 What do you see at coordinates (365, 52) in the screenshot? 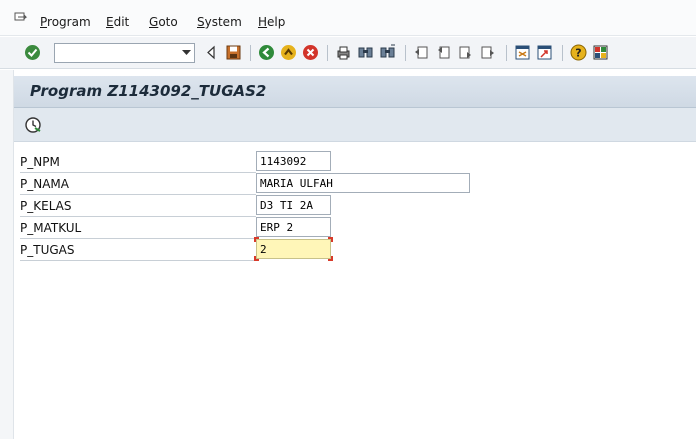
I see `find-icon` at bounding box center [365, 52].